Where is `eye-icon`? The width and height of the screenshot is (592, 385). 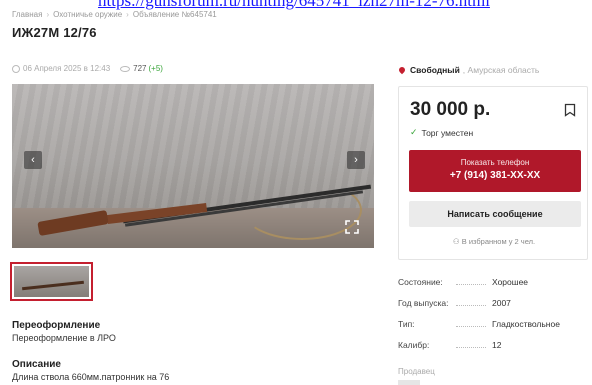 eye-icon is located at coordinates (125, 68).